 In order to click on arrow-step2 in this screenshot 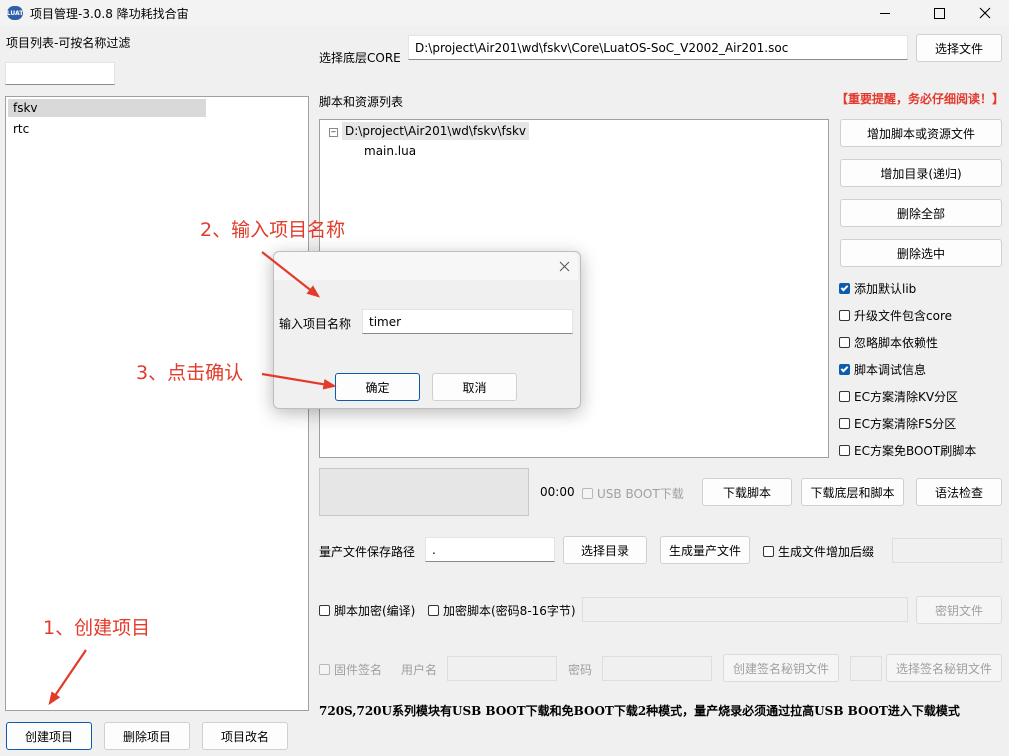, I will do `click(291, 274)`.